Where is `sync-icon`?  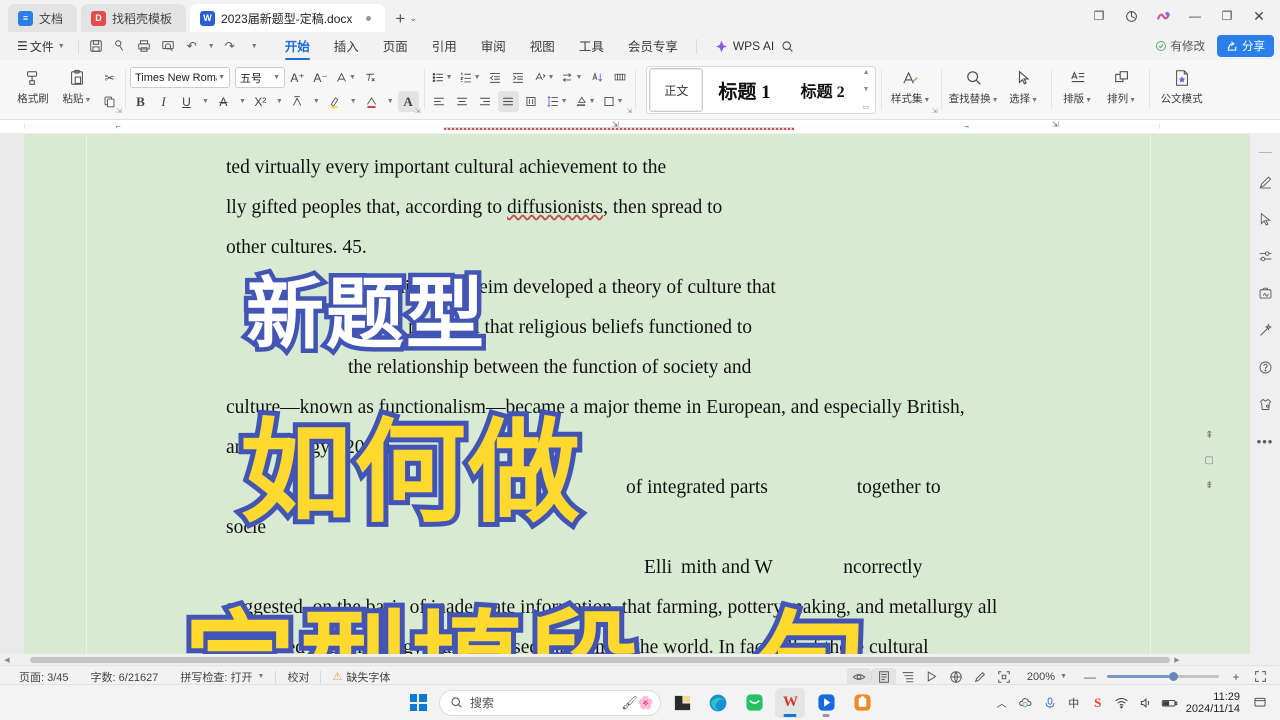 sync-icon is located at coordinates (1131, 16).